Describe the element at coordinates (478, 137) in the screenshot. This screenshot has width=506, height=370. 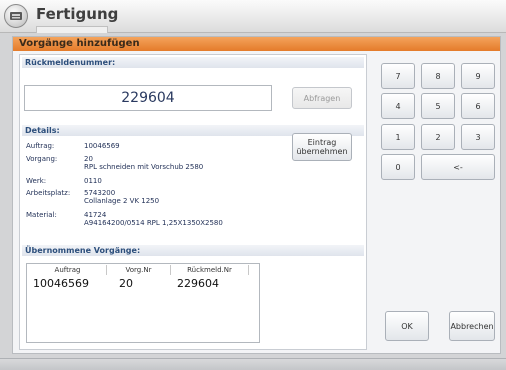
I see `key-3: 3` at that location.